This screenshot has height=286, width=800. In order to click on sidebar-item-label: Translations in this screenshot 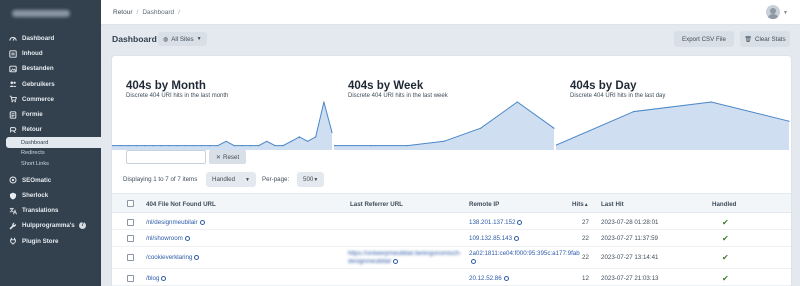, I will do `click(40, 211)`.